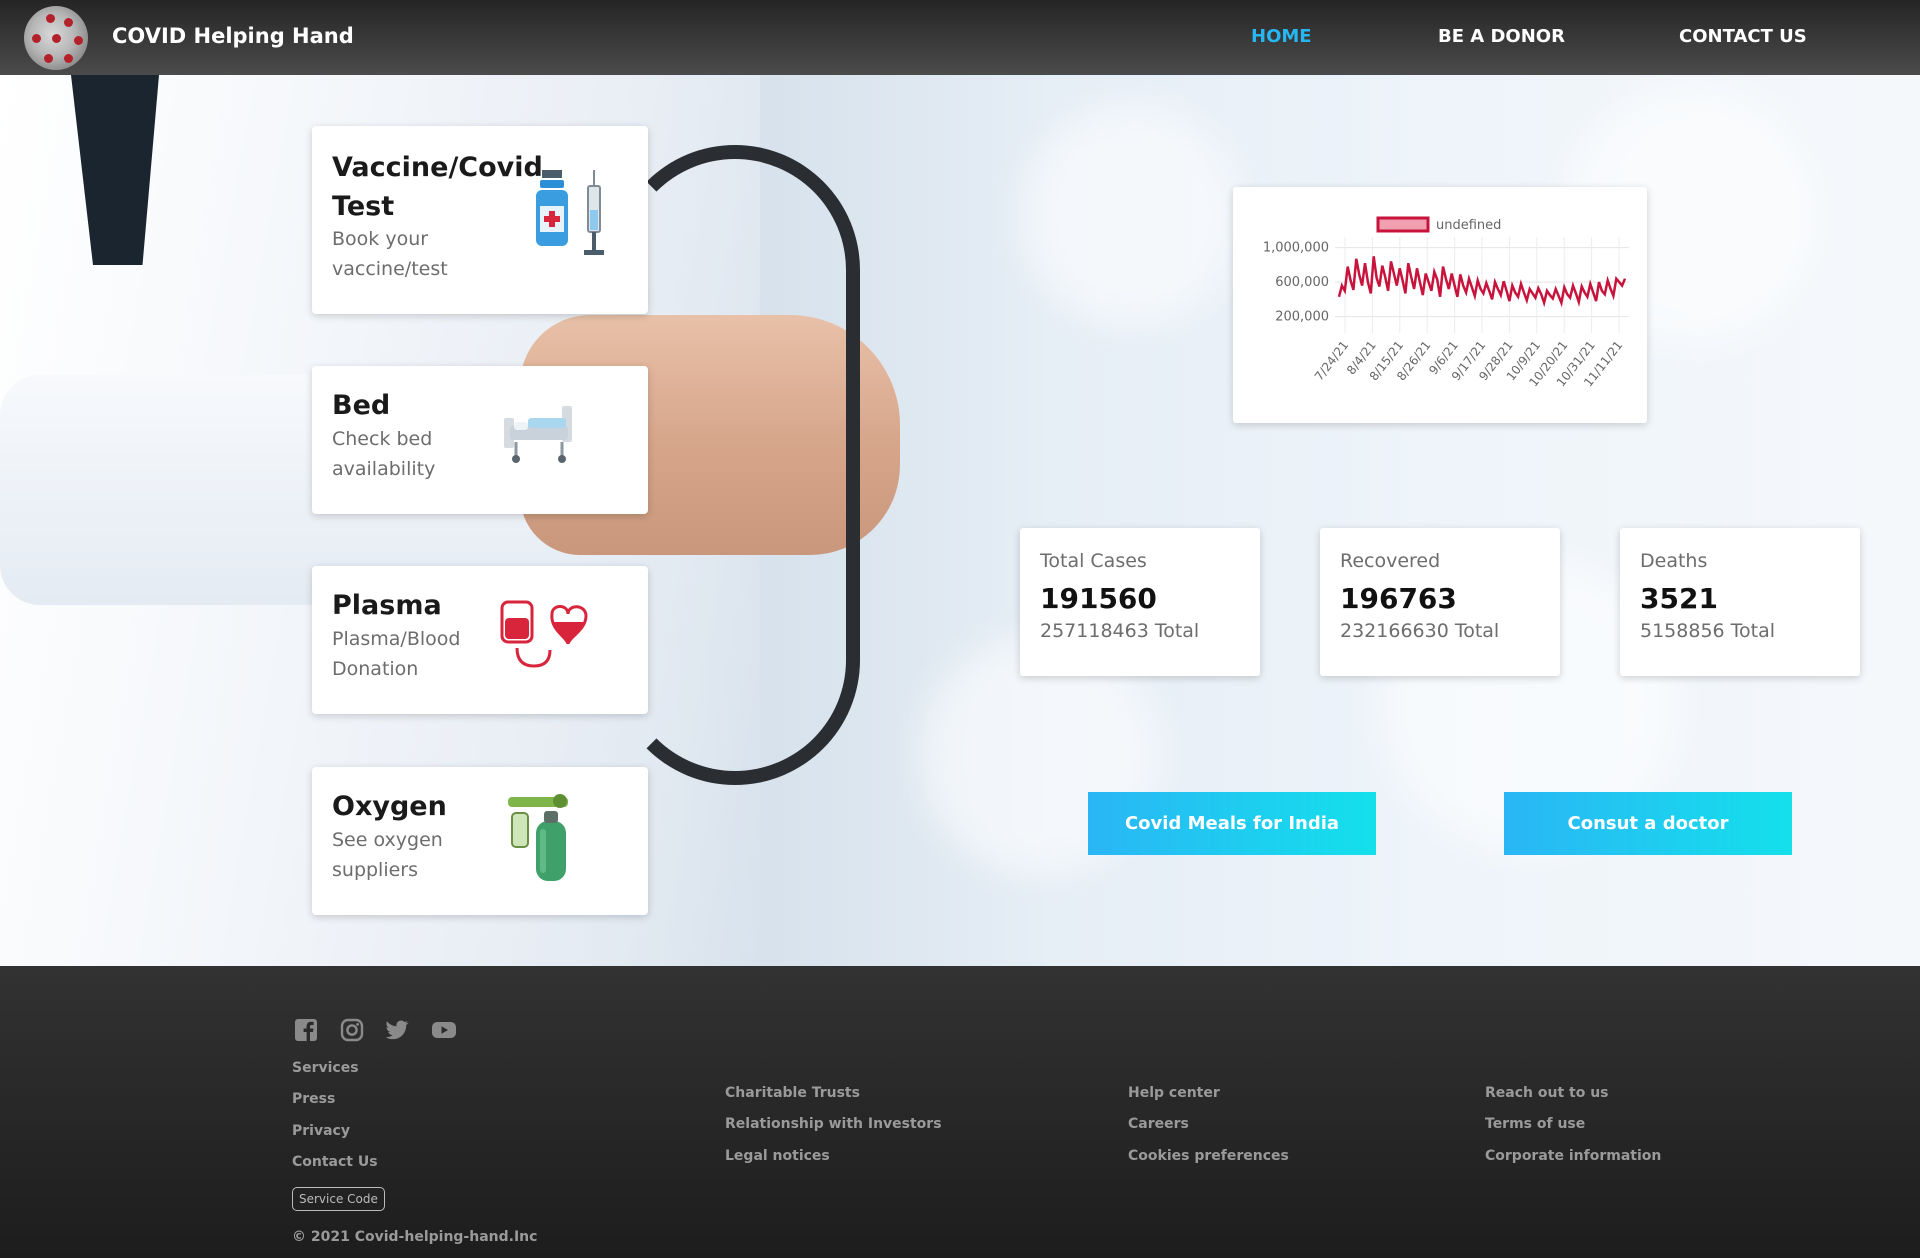 The height and width of the screenshot is (1258, 1920). Describe the element at coordinates (792, 1093) in the screenshot. I see `footer-link-charitable-trusts: Charitable Trusts` at that location.